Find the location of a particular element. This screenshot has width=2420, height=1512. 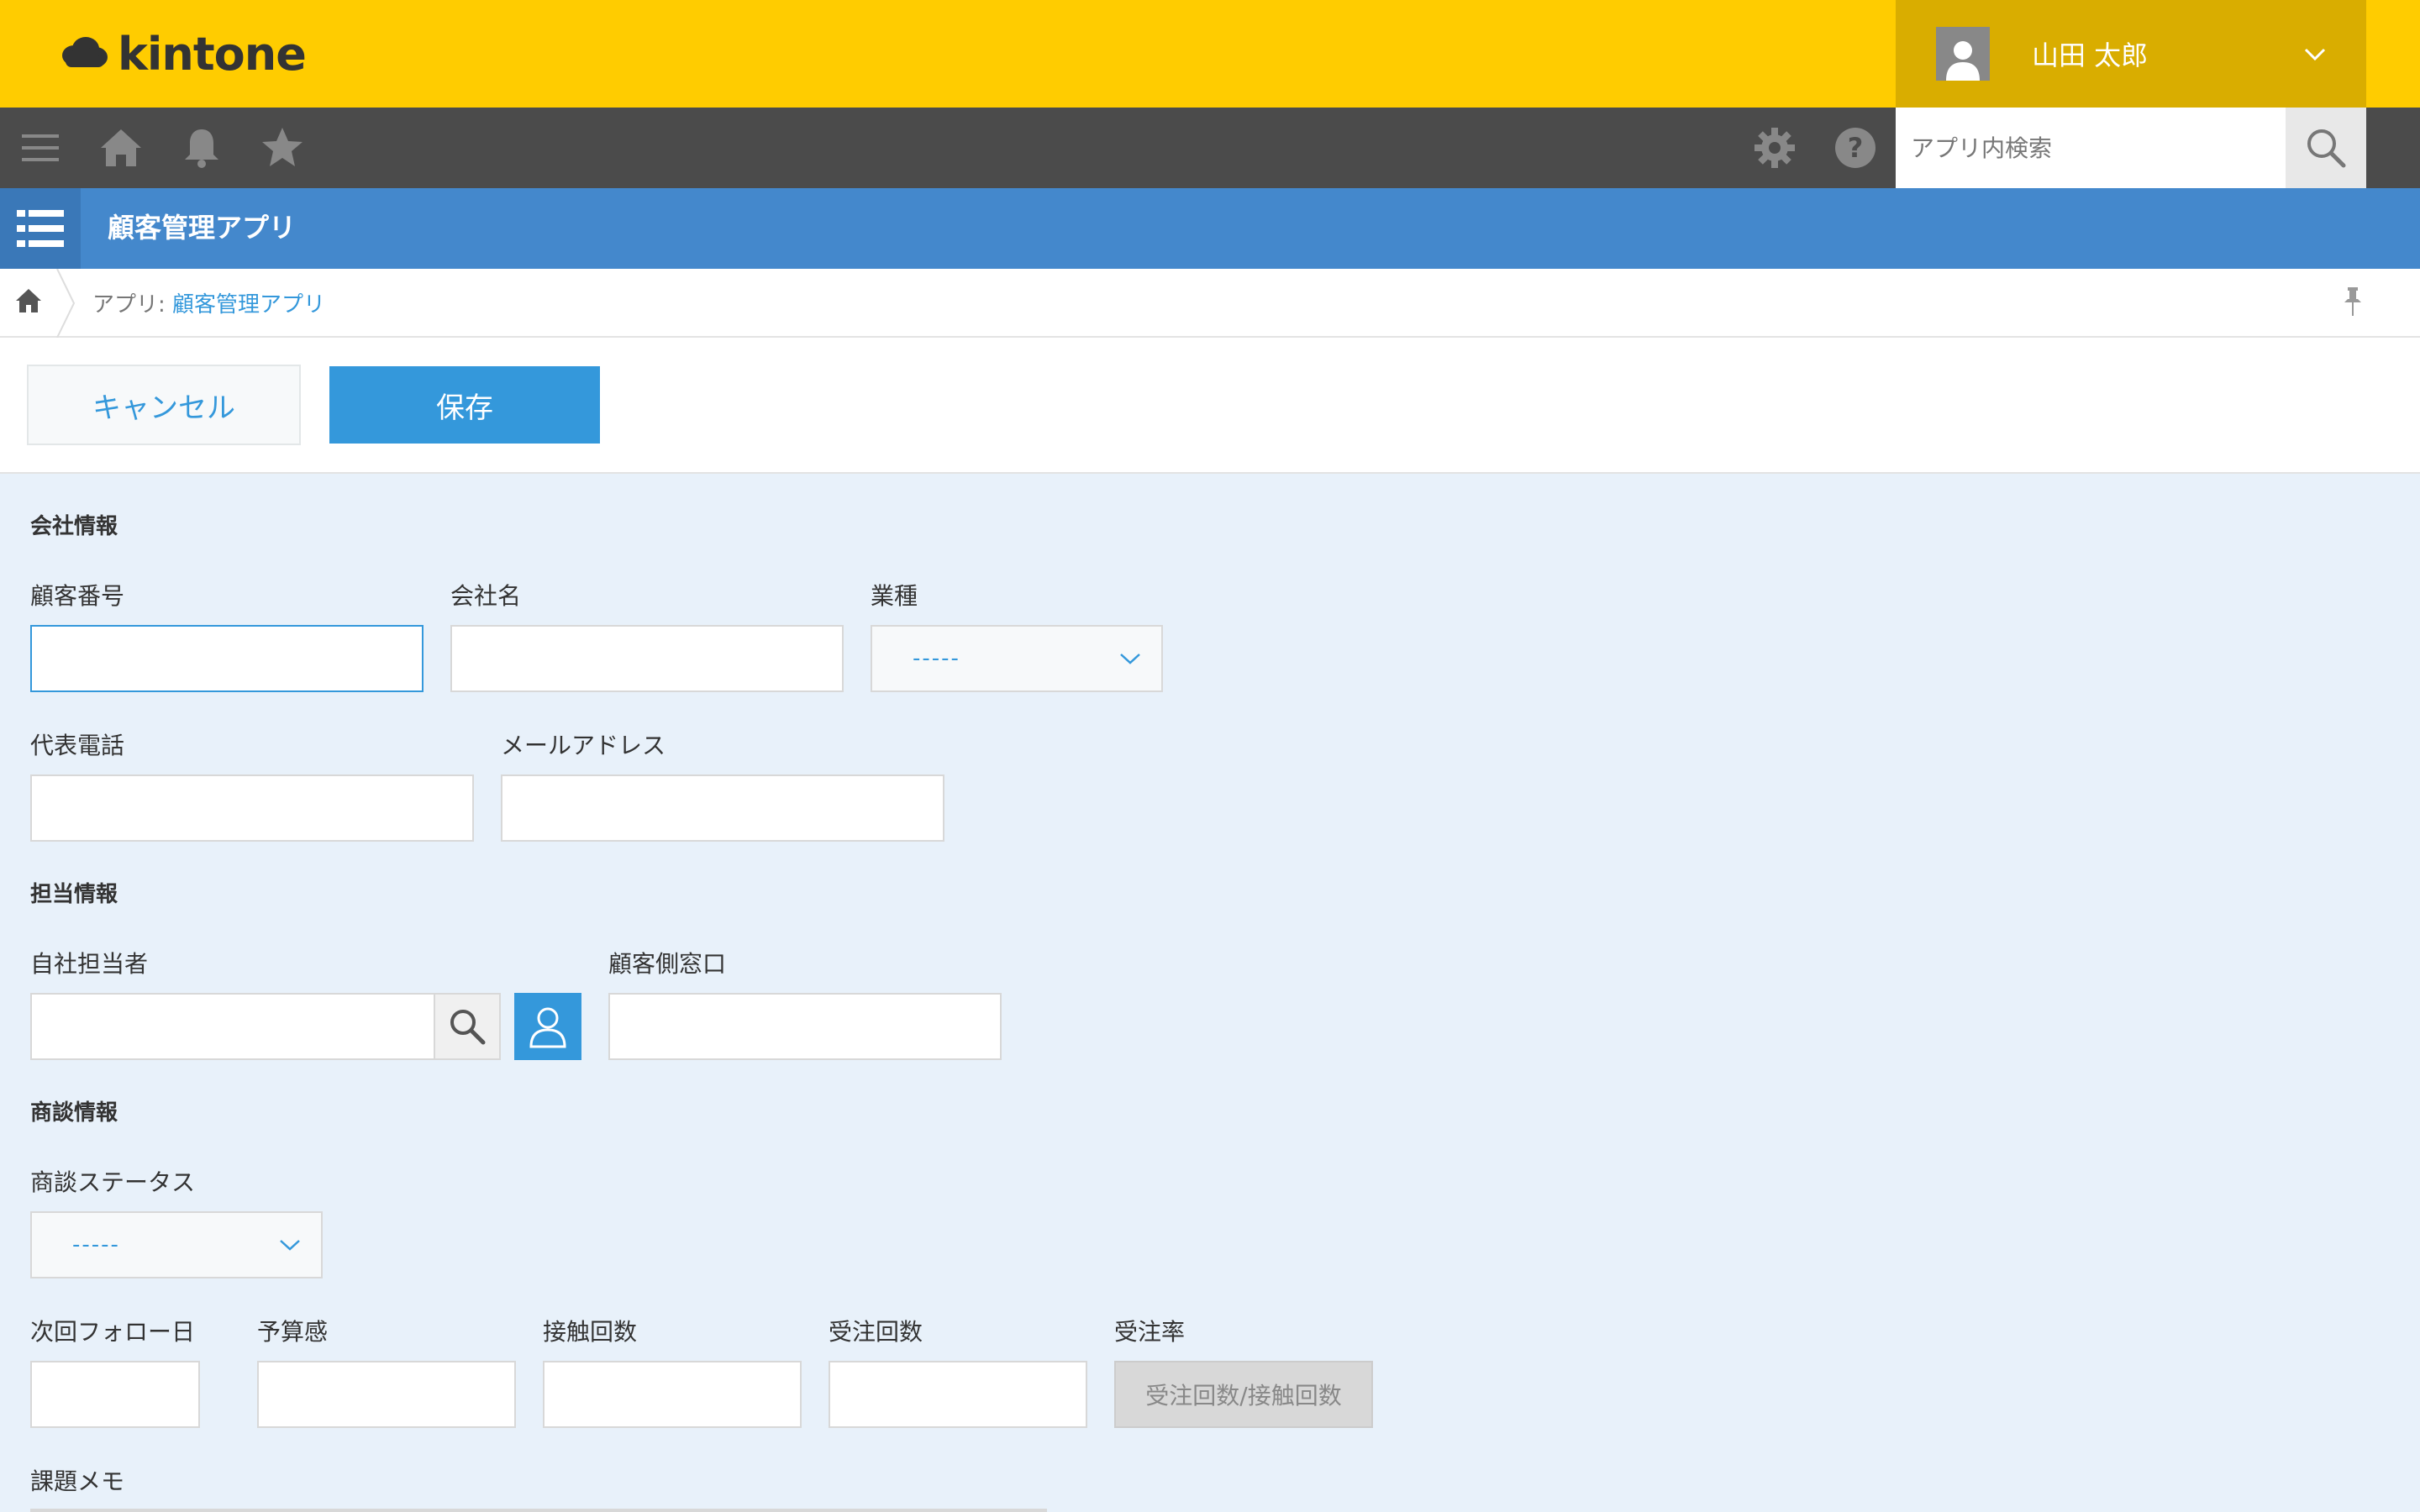

deal-status-select: ----- is located at coordinates (176, 1244).